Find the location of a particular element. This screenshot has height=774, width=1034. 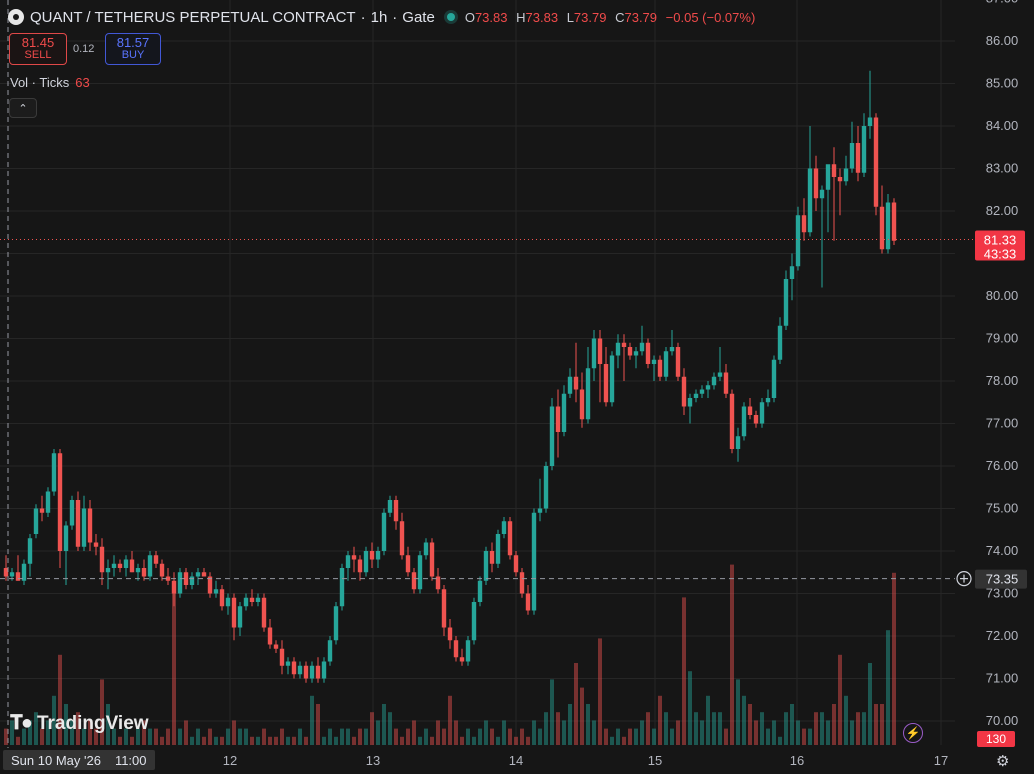

gear-icon: ⚙ is located at coordinates (1002, 761).